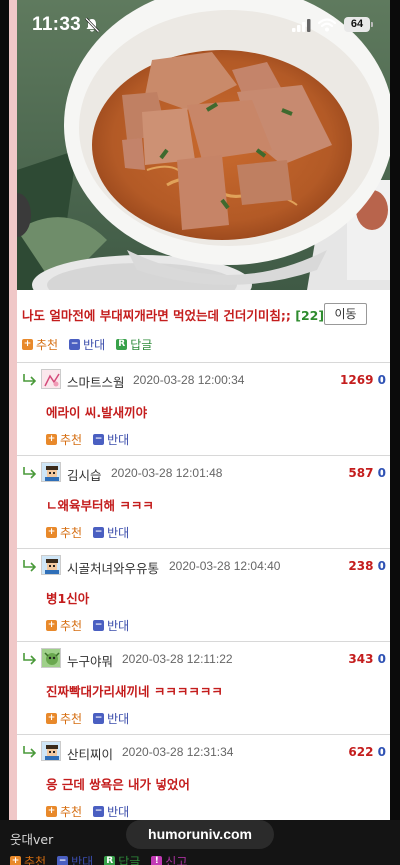 This screenshot has width=400, height=865. What do you see at coordinates (309, 315) in the screenshot?
I see `comment-count: [22]` at bounding box center [309, 315].